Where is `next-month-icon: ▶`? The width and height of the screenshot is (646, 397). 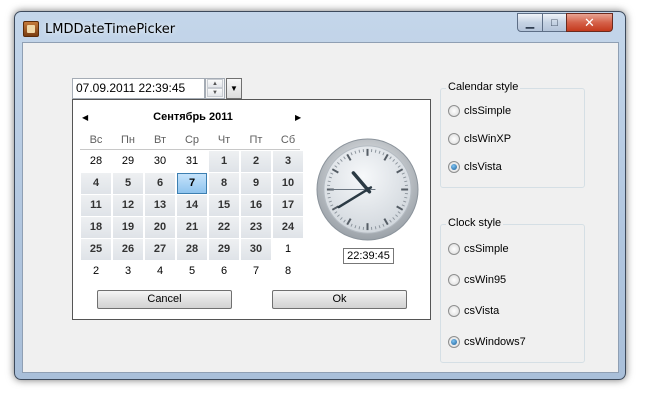
next-month-icon: ▶ is located at coordinates (298, 117).